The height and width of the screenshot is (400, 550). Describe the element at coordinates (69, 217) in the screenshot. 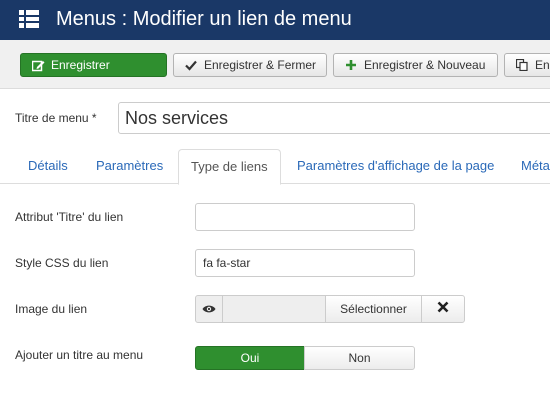

I see `title-attr-label: Attribut 'Titre' du lien` at that location.